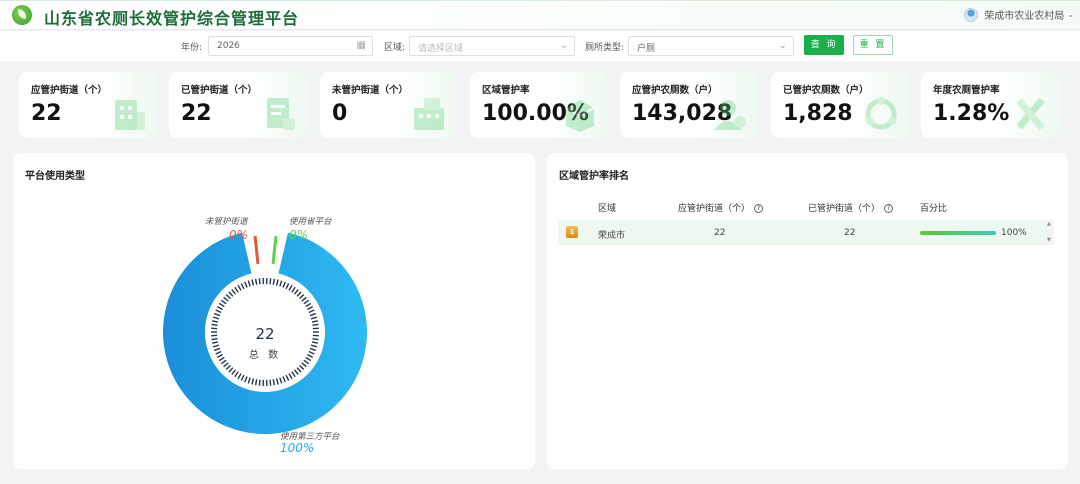  Describe the element at coordinates (219, 90) in the screenshot. I see `stat-label: 已管护街道（个）` at that location.